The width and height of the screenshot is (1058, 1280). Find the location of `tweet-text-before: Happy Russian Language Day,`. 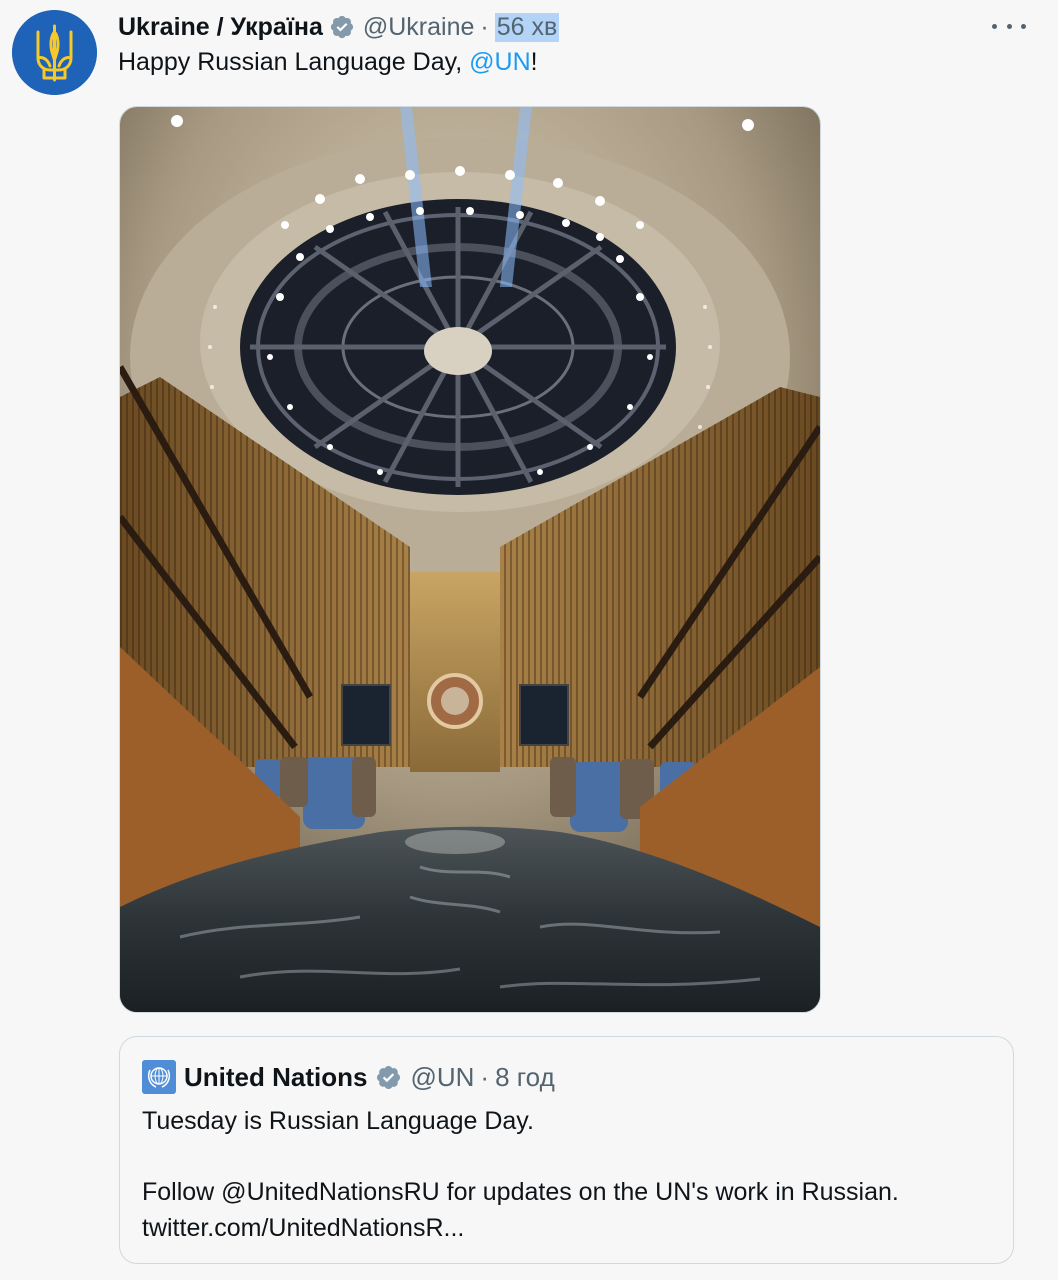

tweet-text-before: Happy Russian Language Day, is located at coordinates (294, 62).